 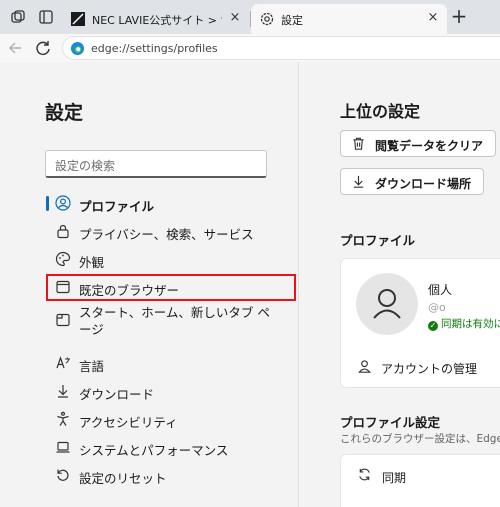 I want to click on sidebar-item-appearance: 外観, so click(x=170, y=260).